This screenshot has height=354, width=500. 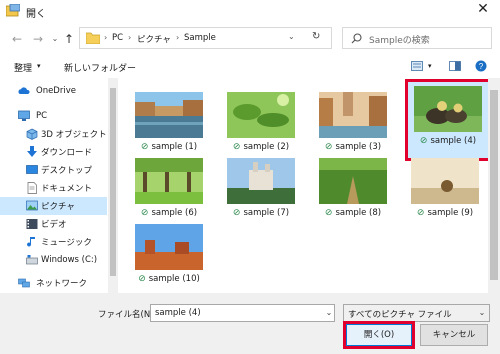 What do you see at coordinates (316, 36) in the screenshot?
I see `refresh-icon: ↻` at bounding box center [316, 36].